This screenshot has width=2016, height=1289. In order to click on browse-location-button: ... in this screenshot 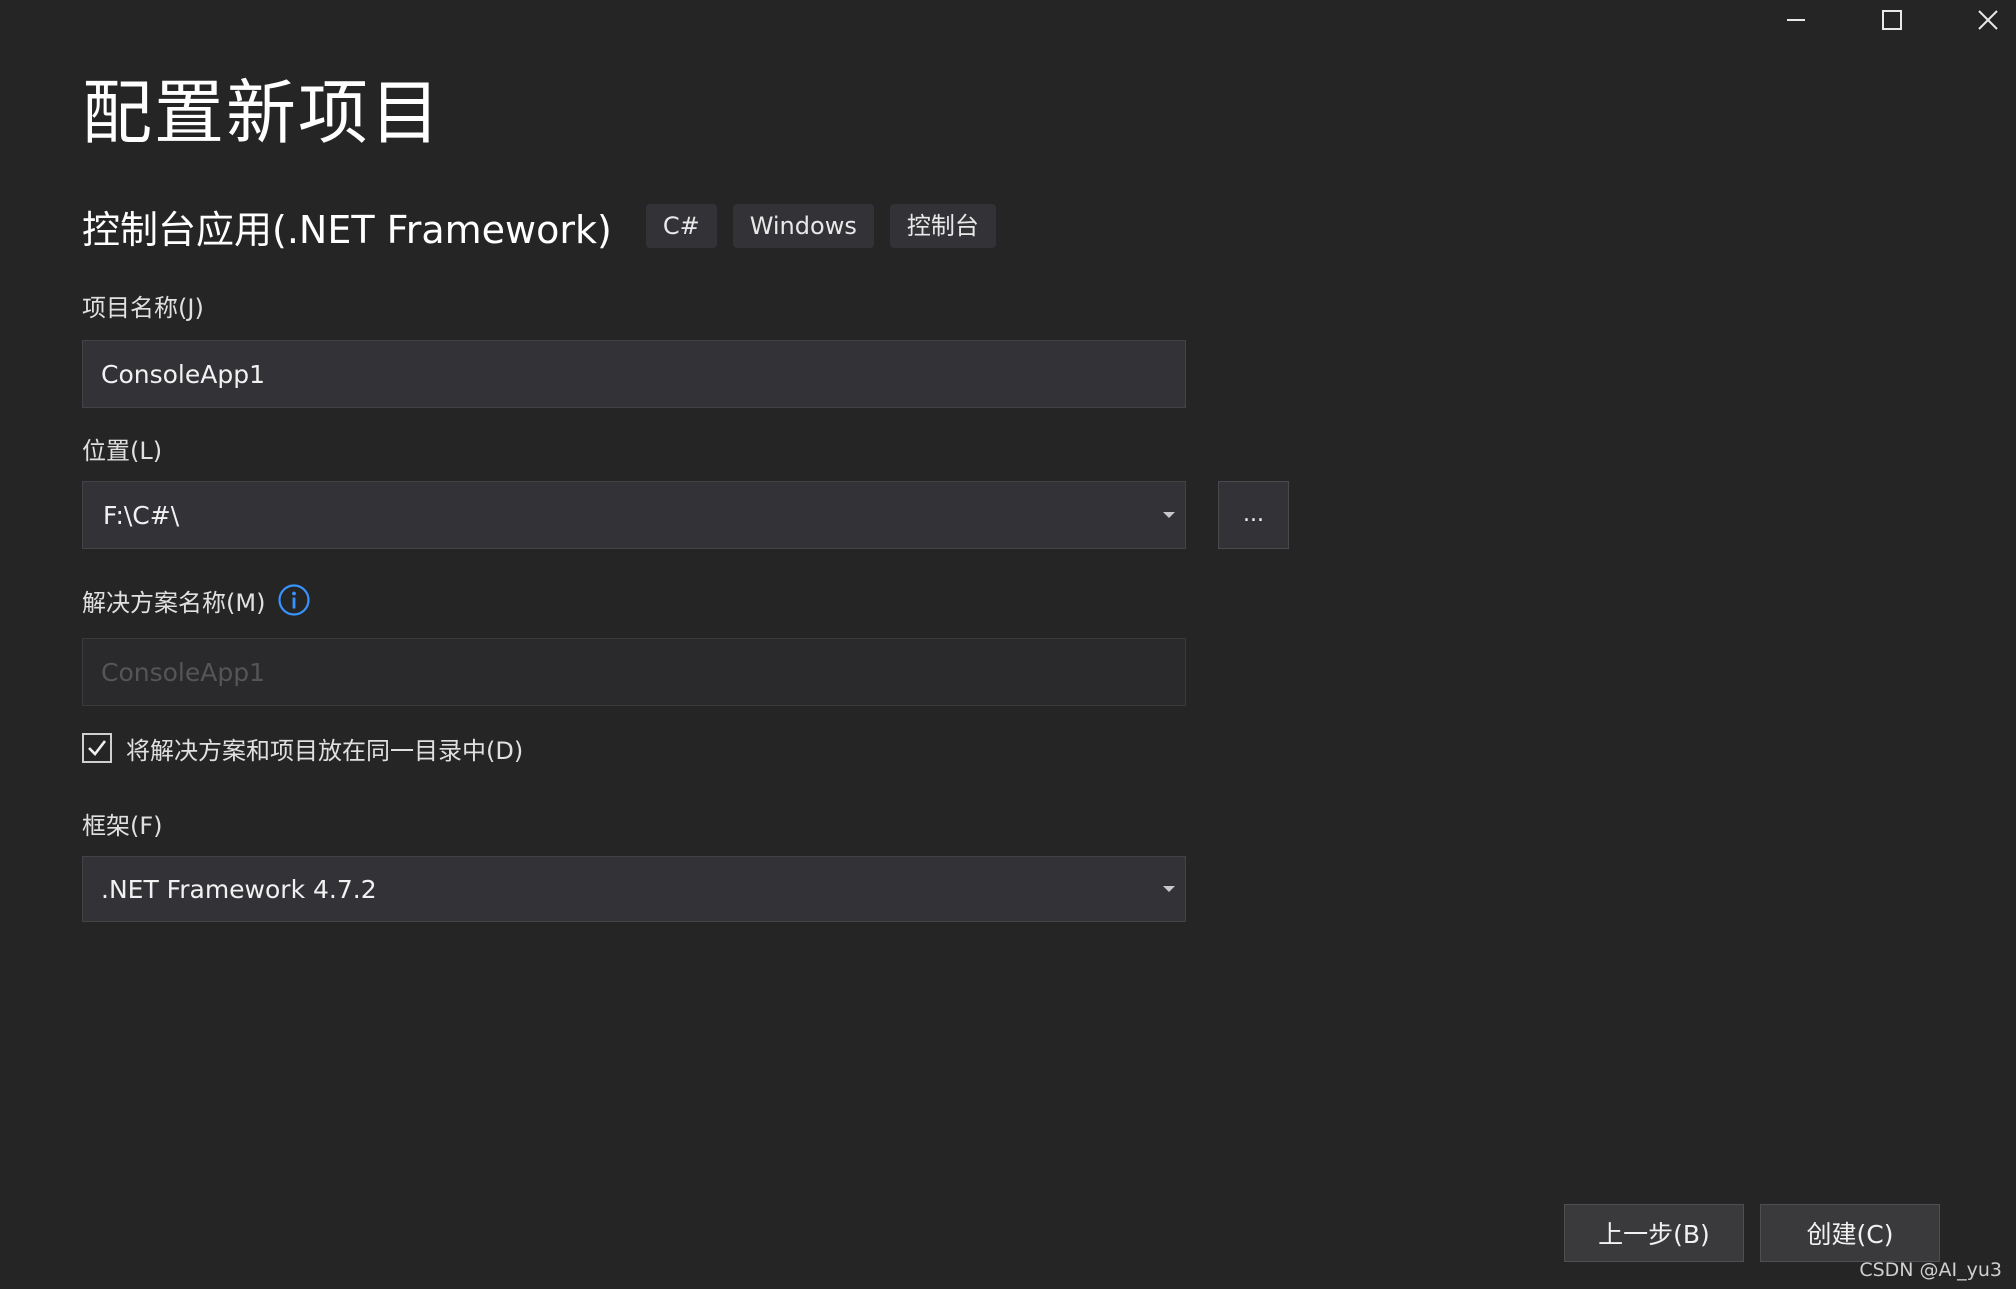, I will do `click(1253, 515)`.